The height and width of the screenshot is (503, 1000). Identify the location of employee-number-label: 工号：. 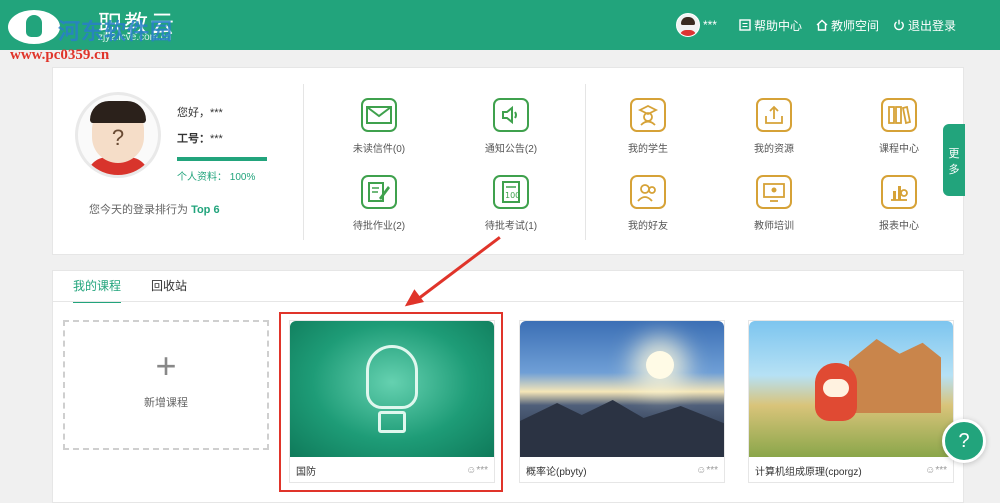
(193, 139).